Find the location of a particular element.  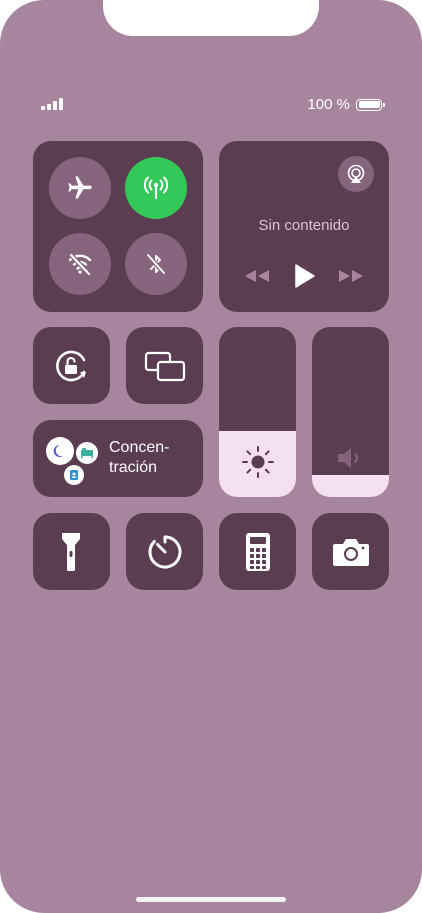

now-playing-tile: Sin contenido is located at coordinates (304, 226).